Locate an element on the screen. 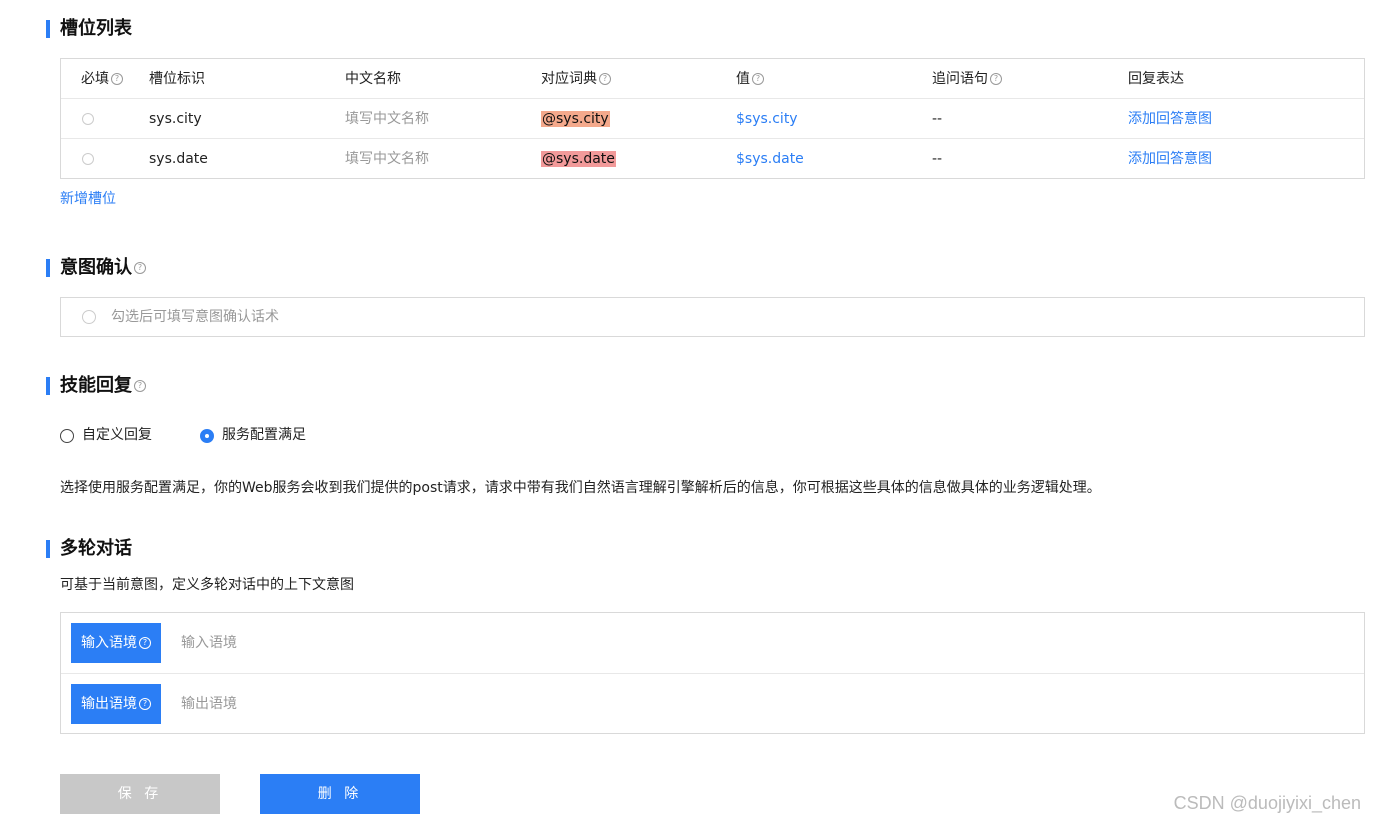  header-followup-label: 追问语句 is located at coordinates (960, 79).